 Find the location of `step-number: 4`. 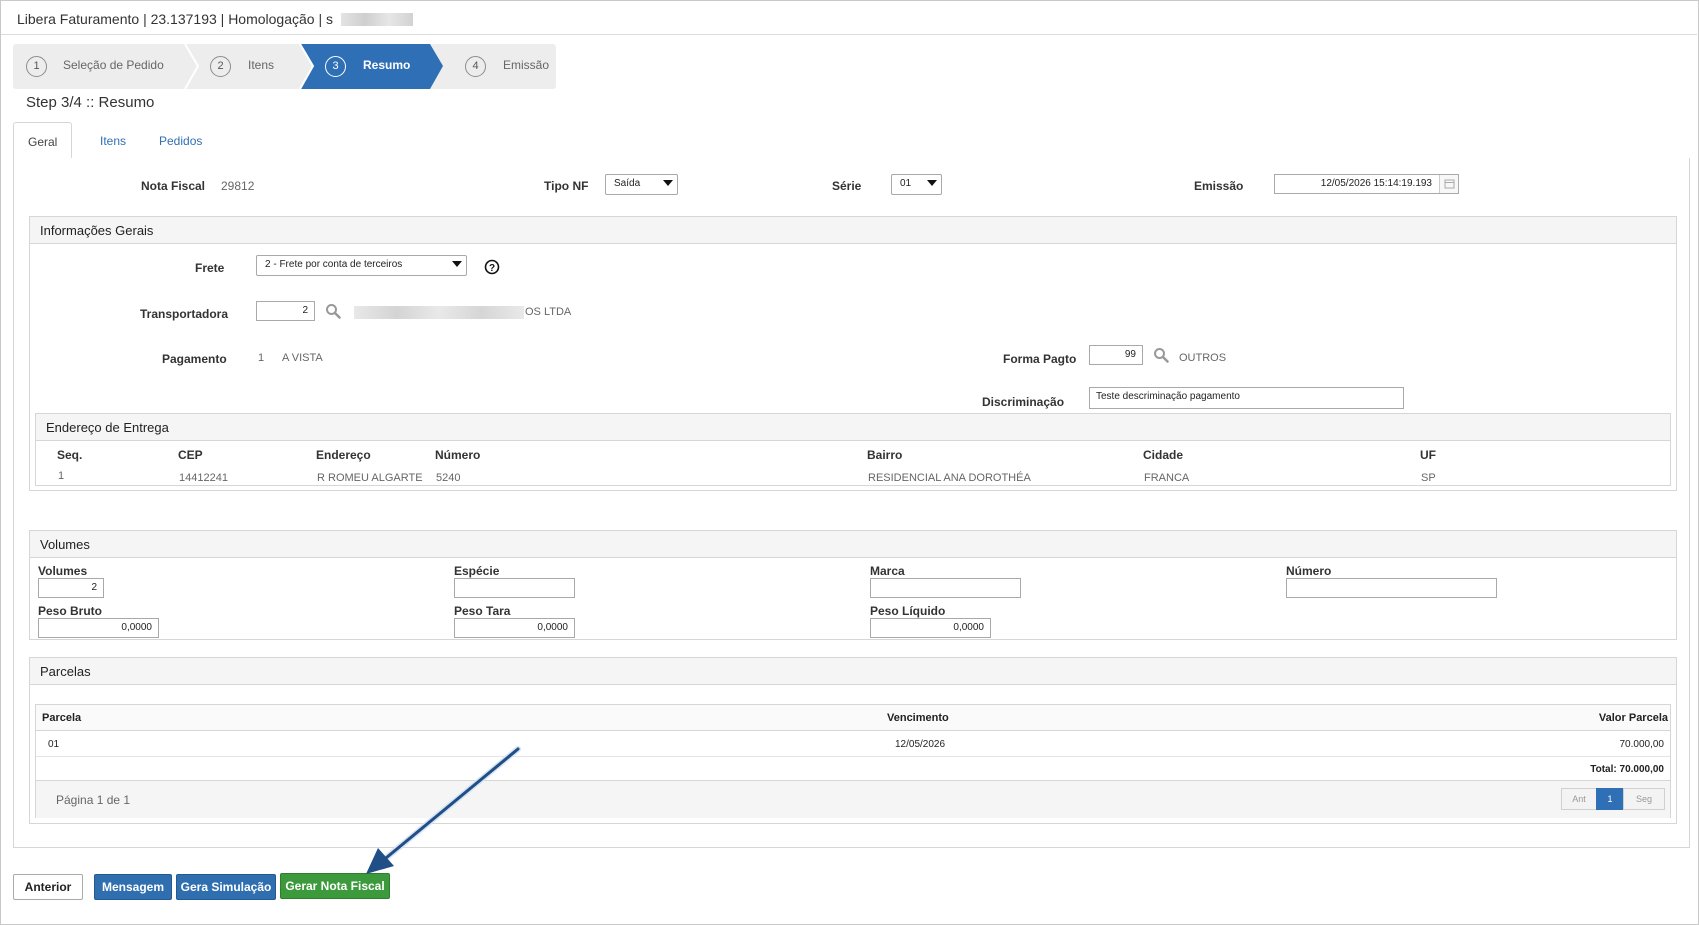

step-number: 4 is located at coordinates (475, 66).